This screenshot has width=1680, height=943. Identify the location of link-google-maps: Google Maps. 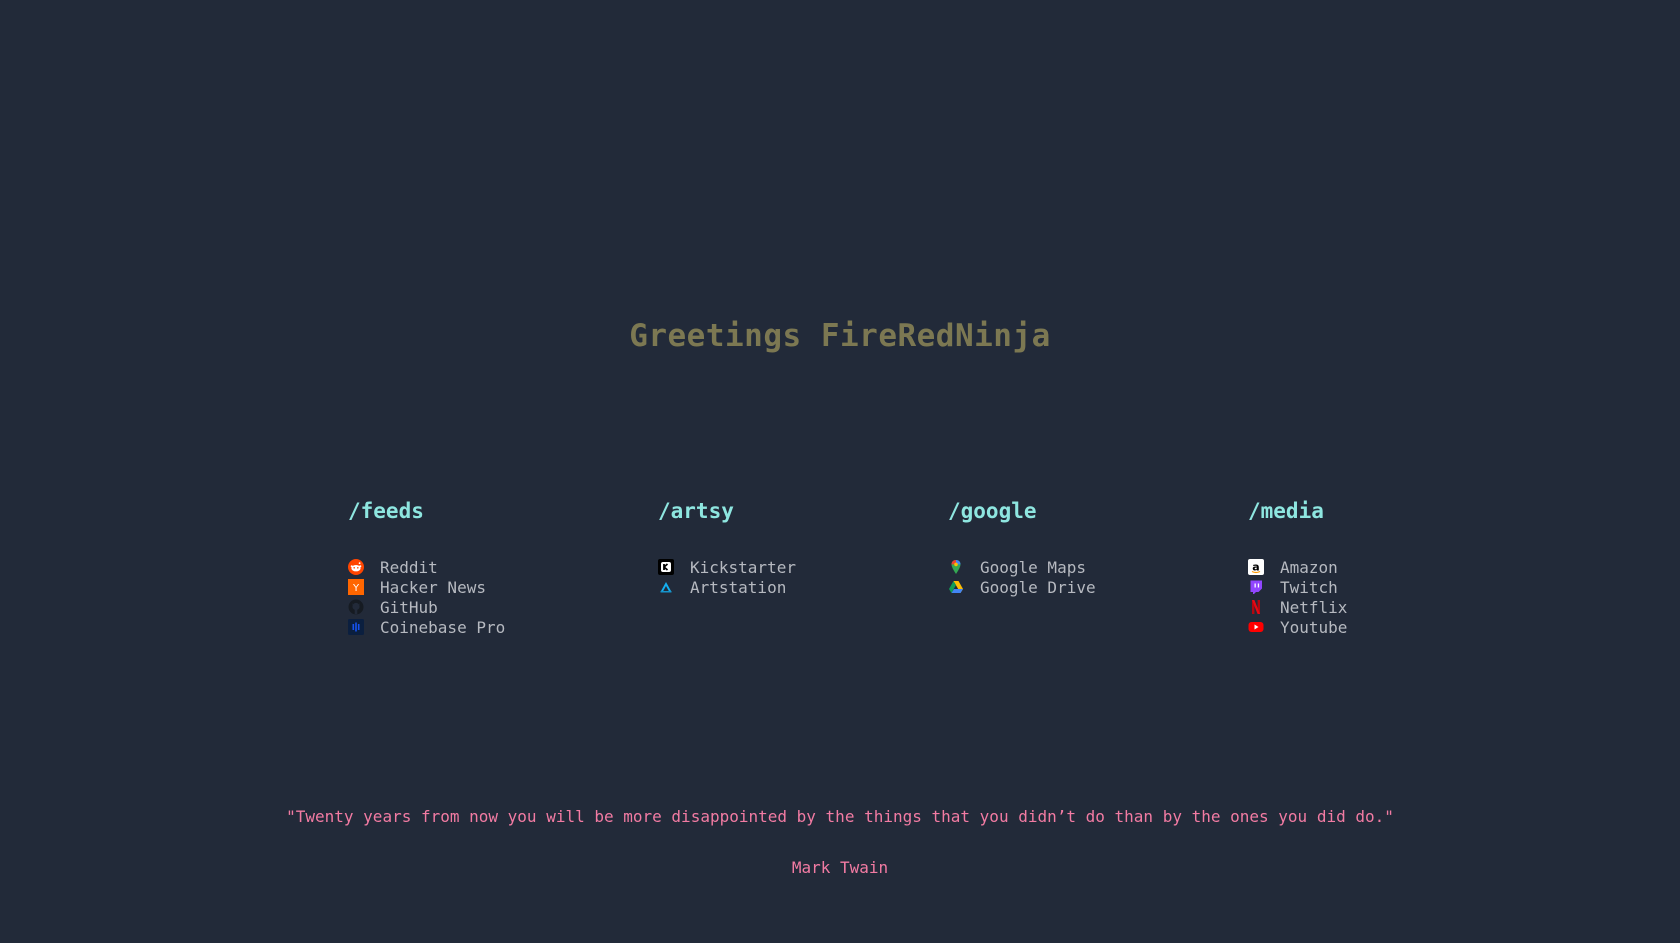
(1022, 567).